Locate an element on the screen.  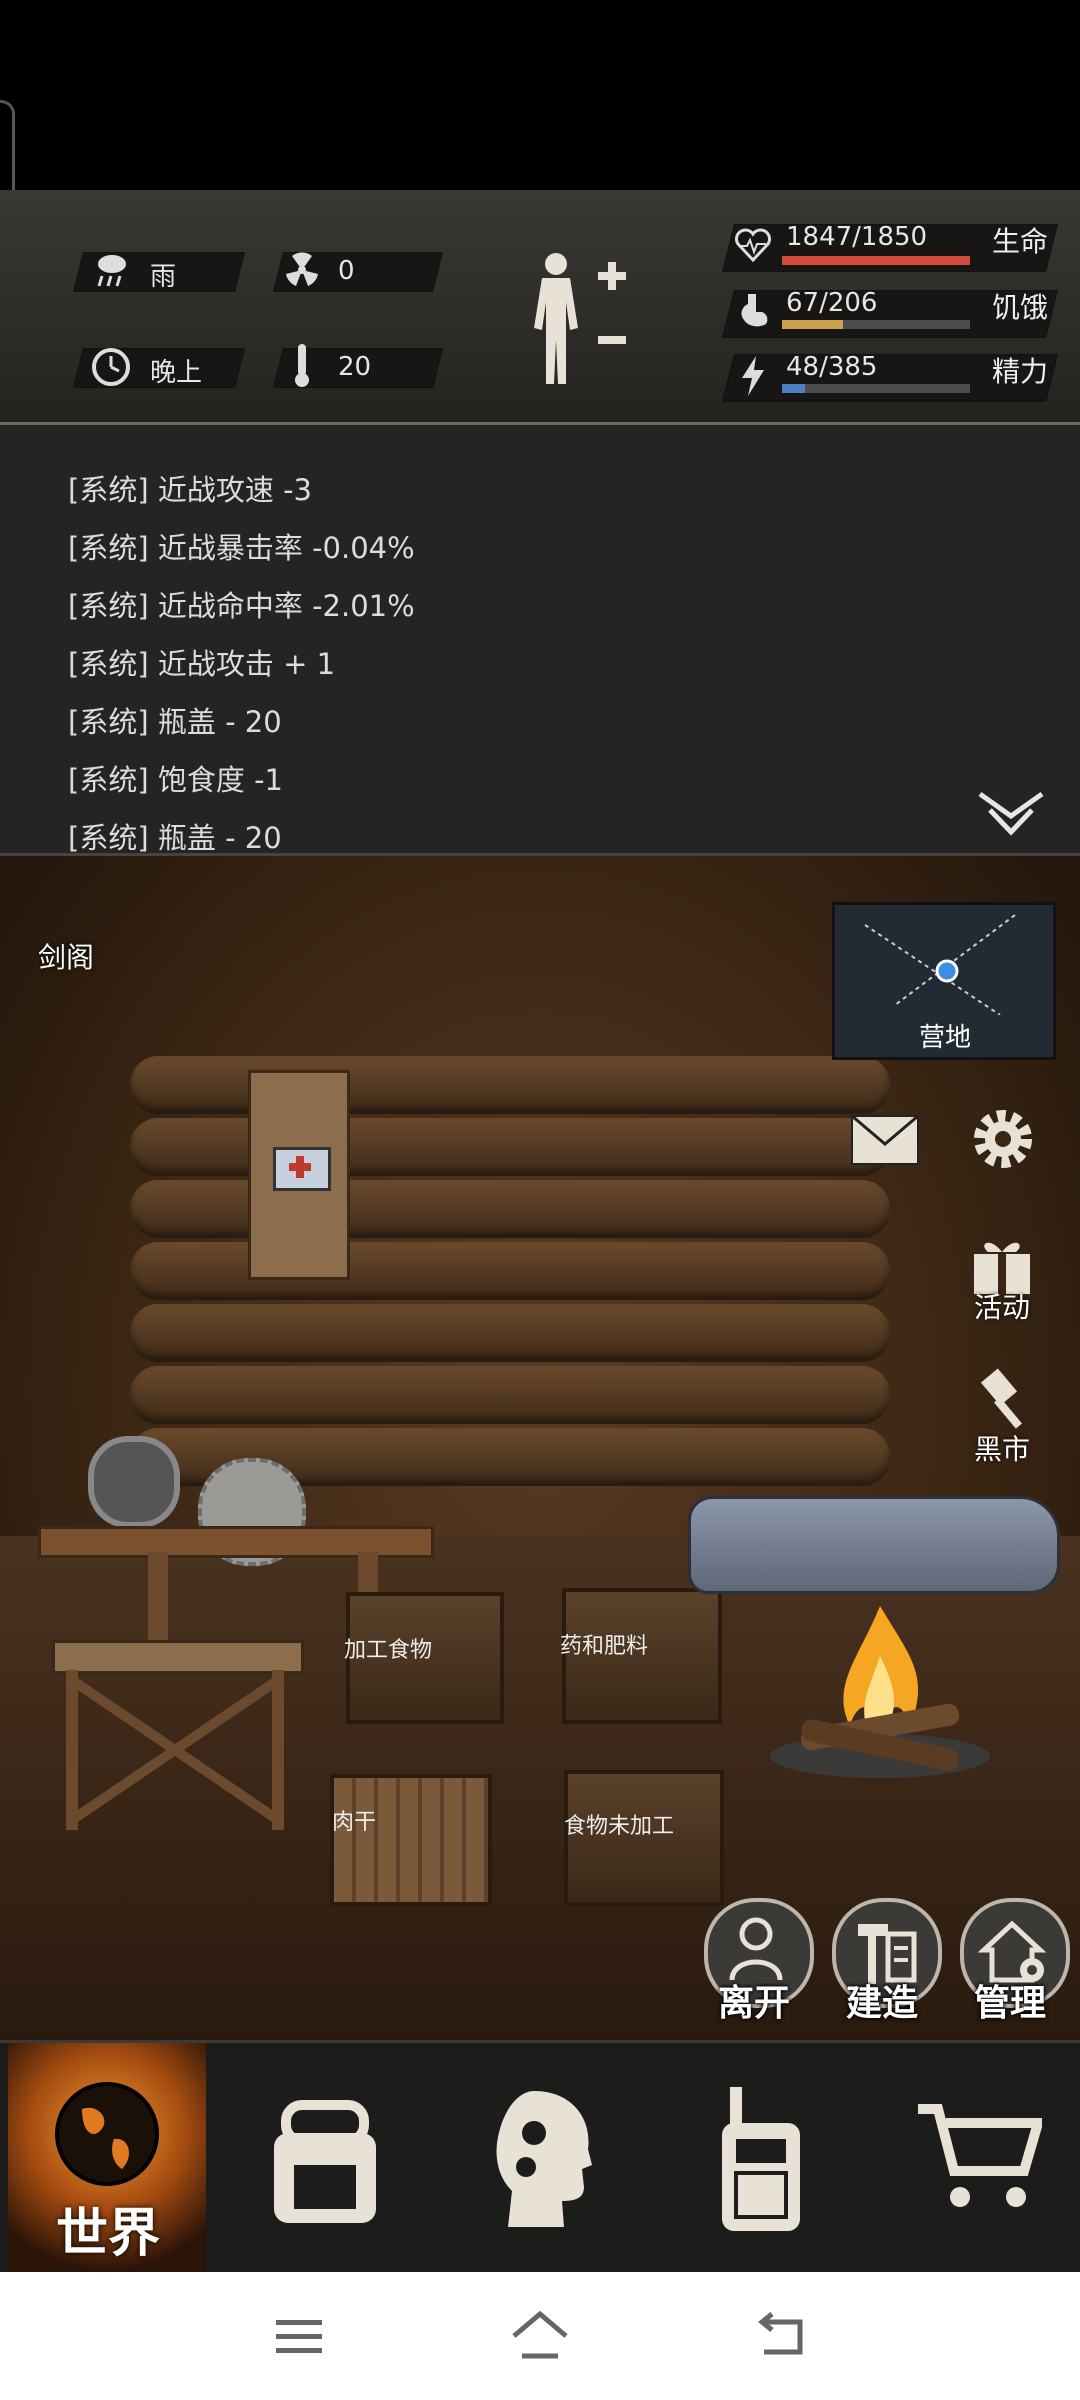
nav-world-label: 世界 is located at coordinates (108, 2234).